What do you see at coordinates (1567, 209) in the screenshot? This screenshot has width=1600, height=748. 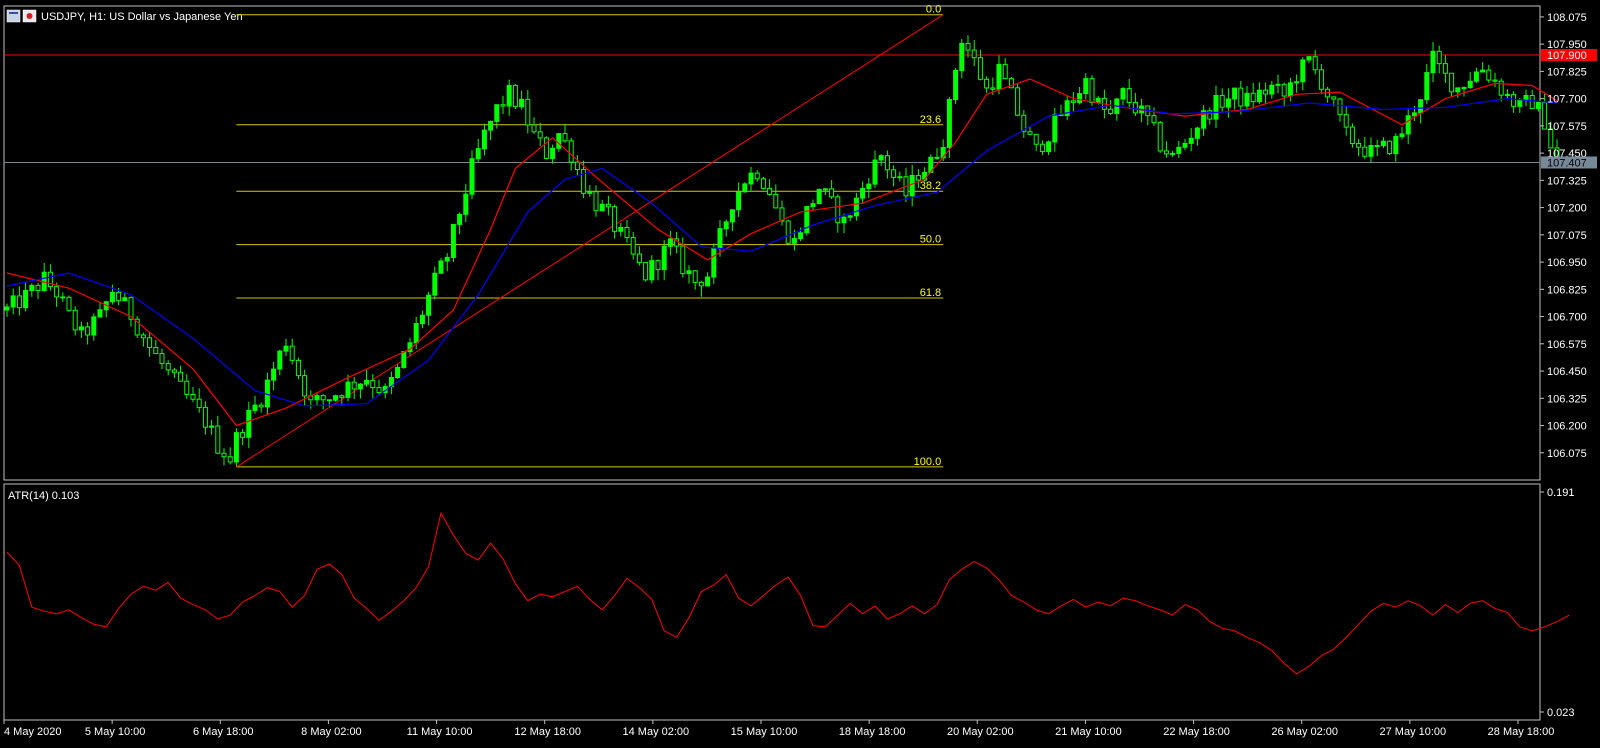 I see `price-tick-label: 107.200` at bounding box center [1567, 209].